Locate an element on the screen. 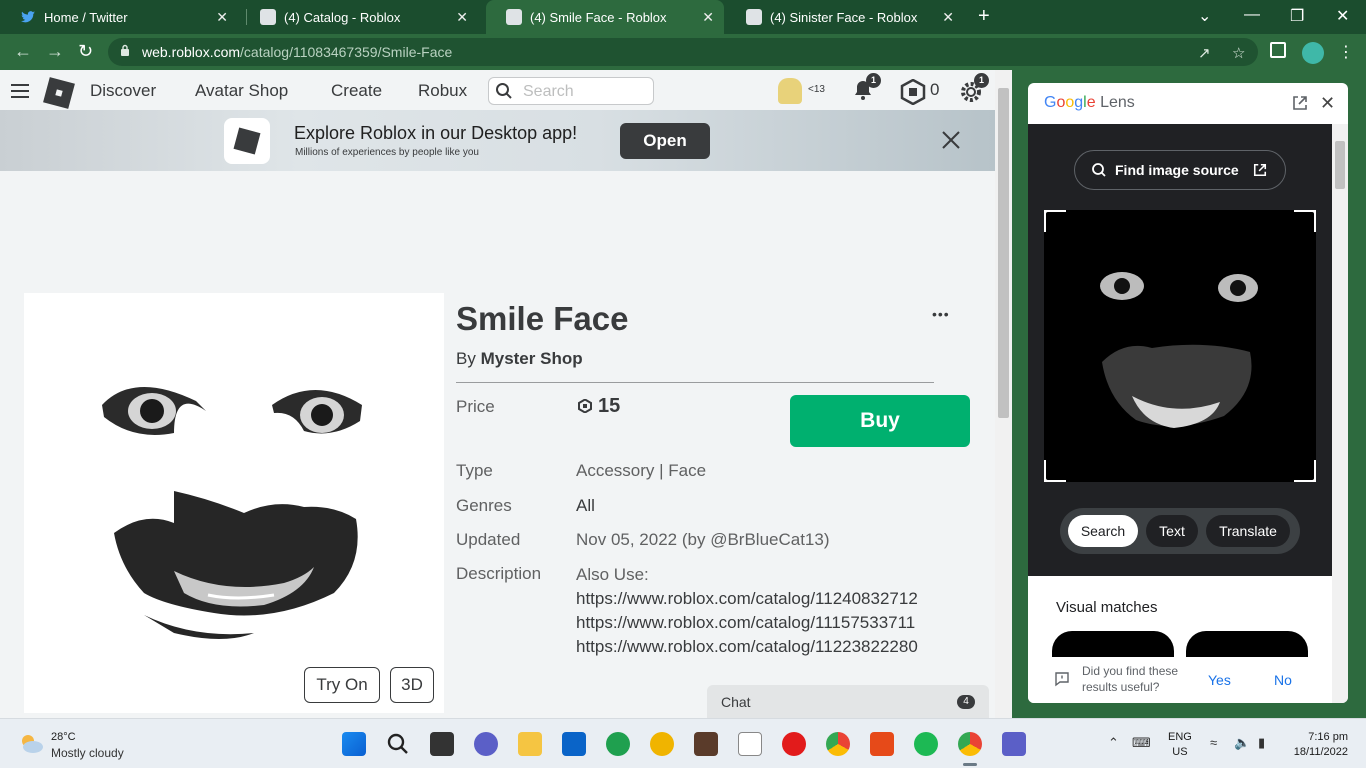  try-on-button: Try On is located at coordinates (342, 685).